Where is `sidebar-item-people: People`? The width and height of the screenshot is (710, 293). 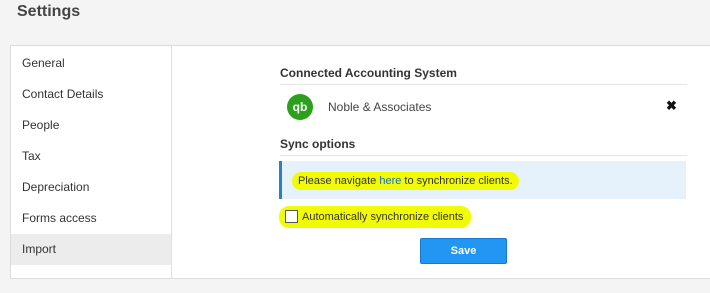 sidebar-item-people: People is located at coordinates (91, 125).